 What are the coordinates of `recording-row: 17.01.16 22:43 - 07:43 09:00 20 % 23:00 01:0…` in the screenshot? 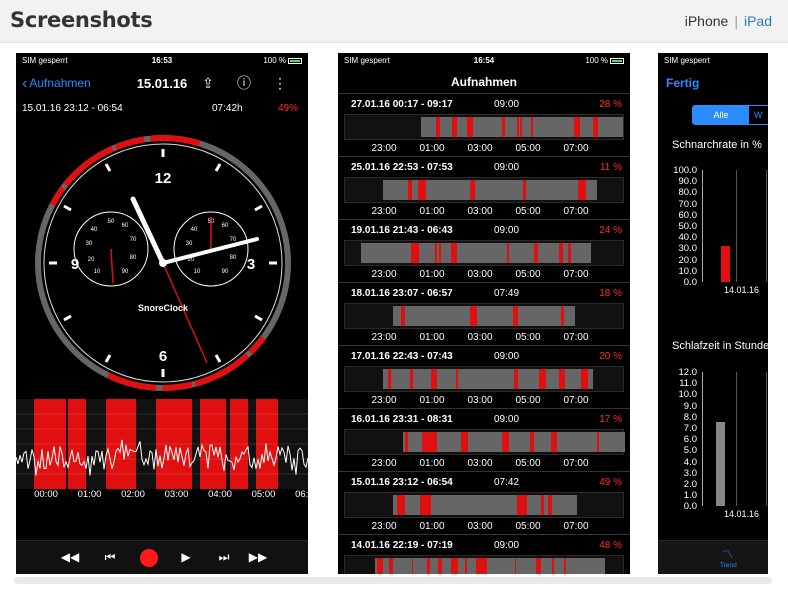 It's located at (484, 376).